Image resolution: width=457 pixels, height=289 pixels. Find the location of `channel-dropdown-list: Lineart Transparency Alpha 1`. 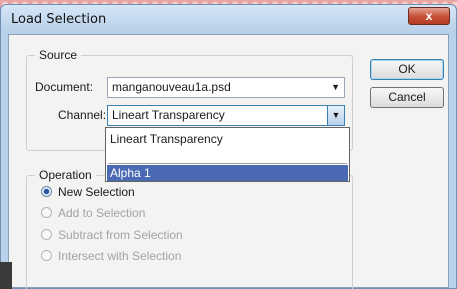

channel-dropdown-list: Lineart Transparency Alpha 1 is located at coordinates (227, 154).